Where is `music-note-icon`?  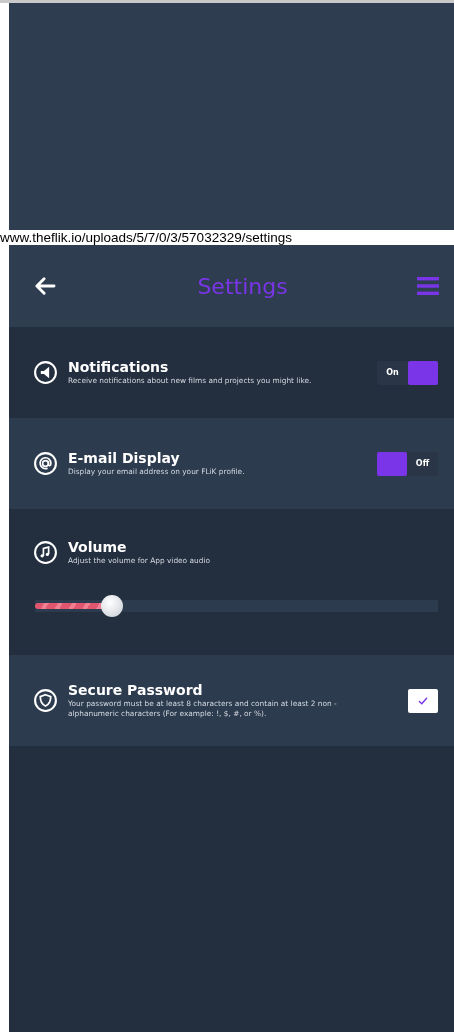
music-note-icon is located at coordinates (45, 552).